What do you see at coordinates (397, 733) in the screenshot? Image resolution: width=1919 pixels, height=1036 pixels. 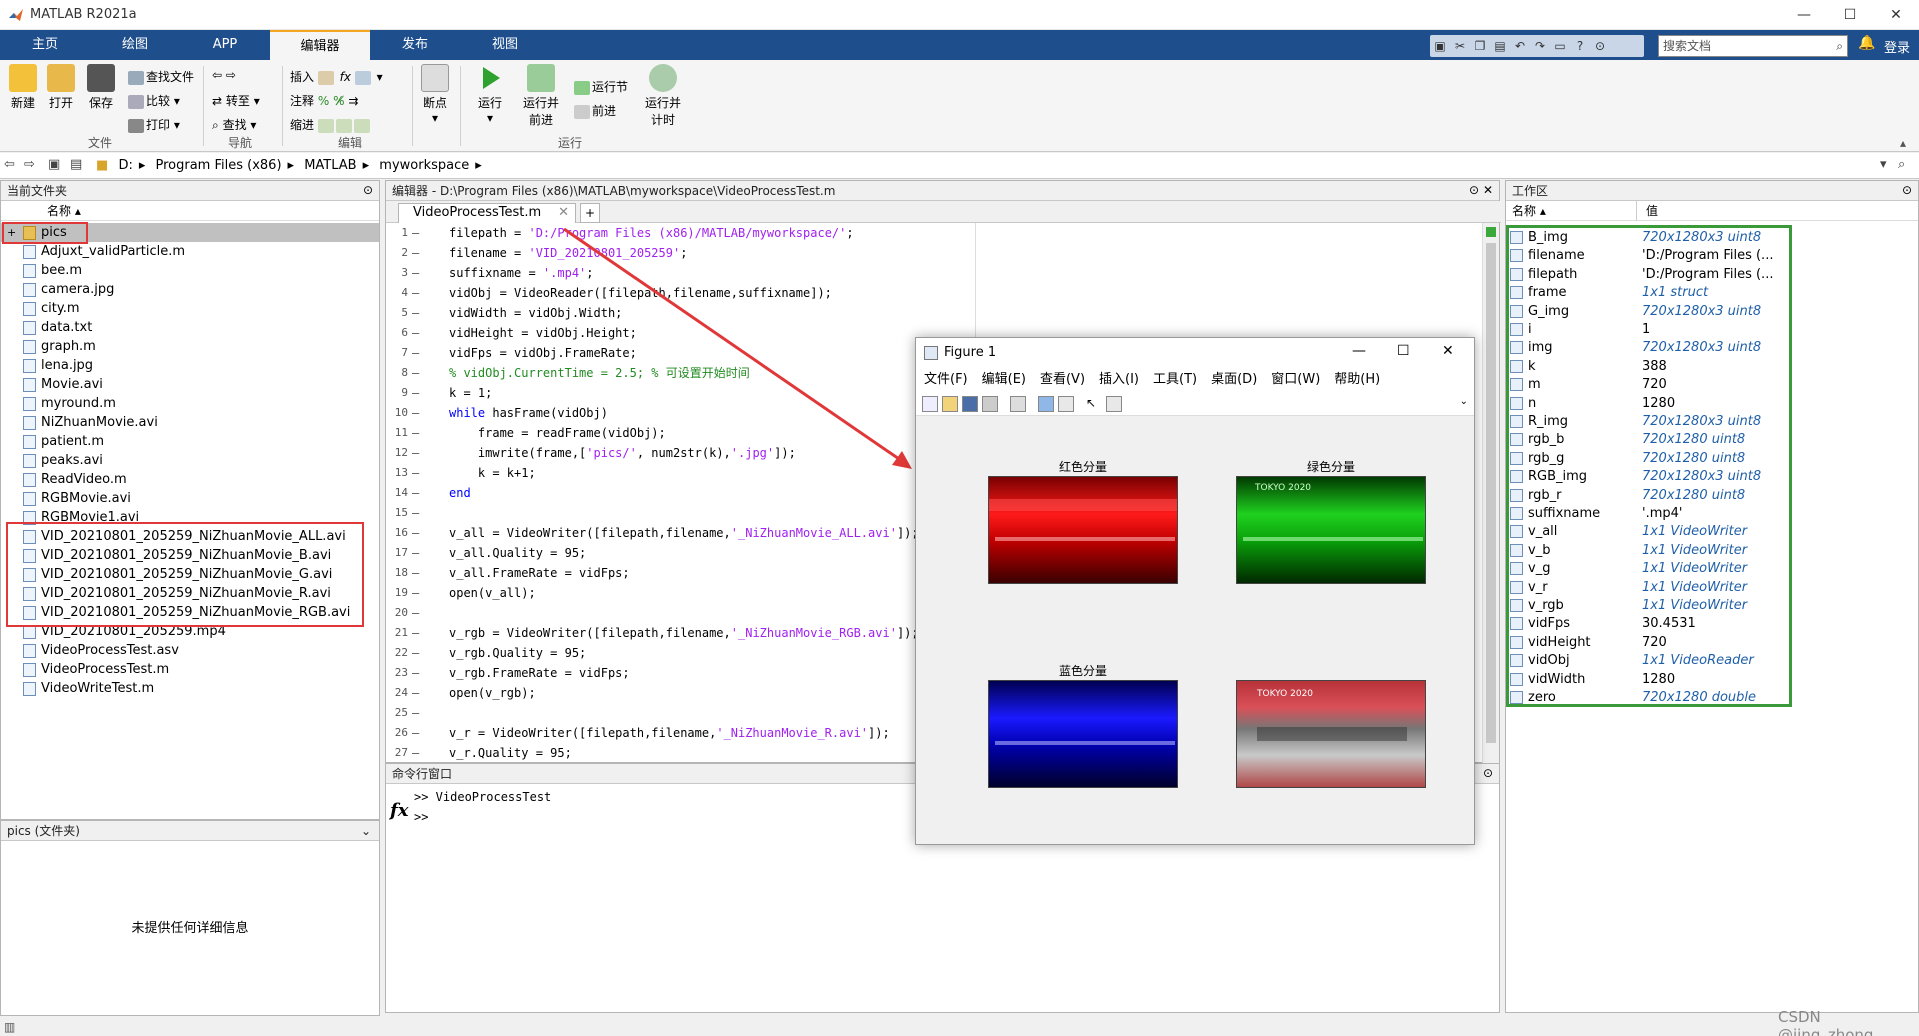 I see `line-number: 26` at bounding box center [397, 733].